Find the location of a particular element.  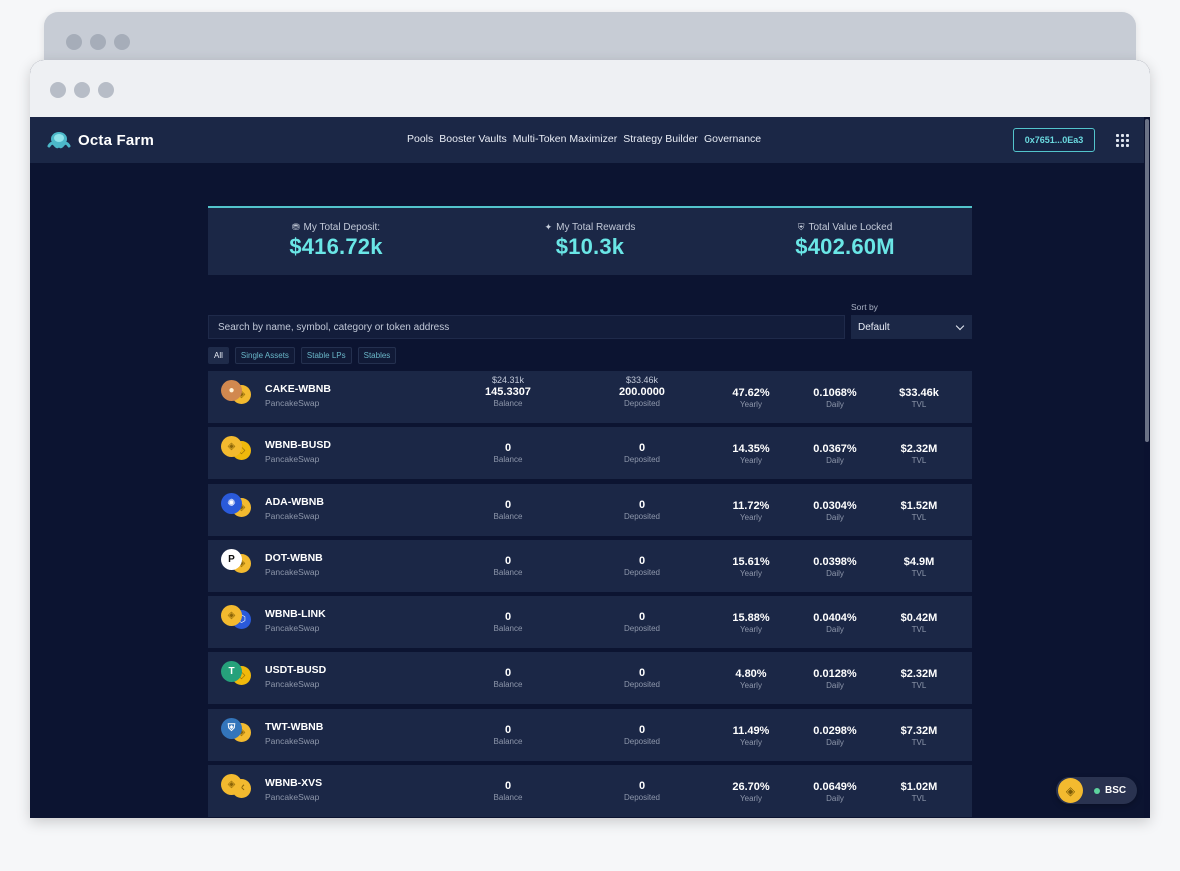

filter-stable-lps: Stable LPs is located at coordinates (326, 355).